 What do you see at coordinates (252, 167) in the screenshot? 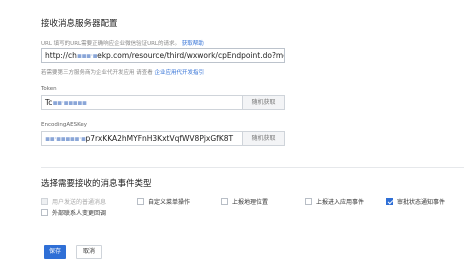
I see `section-divider` at bounding box center [252, 167].